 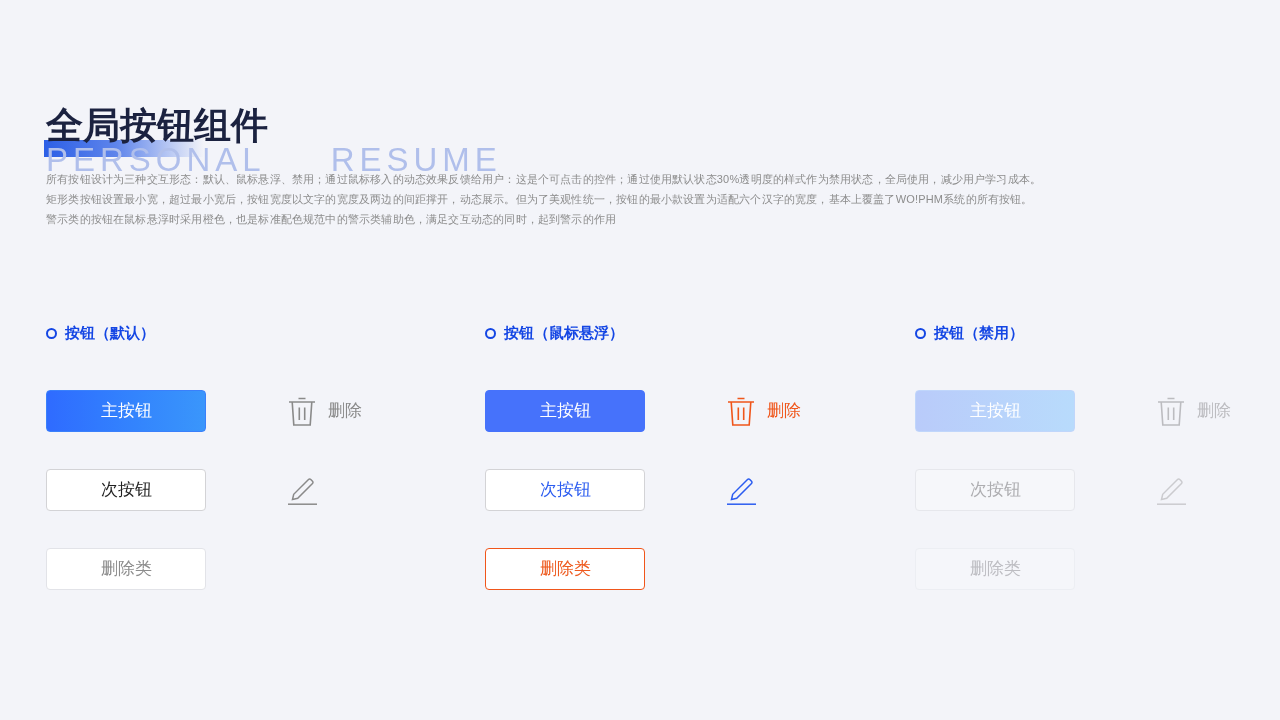 I want to click on description-text: 矩形类按钮设置最小宽，超过最小宽后，按钮宽度以文字的宽度及两边的间距撑开，动态展示。但为了美观性统一，按钮的最小款设置为适配六个汉字的宽度，基本上覆盖了WO!PHM系统的所有按钮。, so click(x=539, y=199).